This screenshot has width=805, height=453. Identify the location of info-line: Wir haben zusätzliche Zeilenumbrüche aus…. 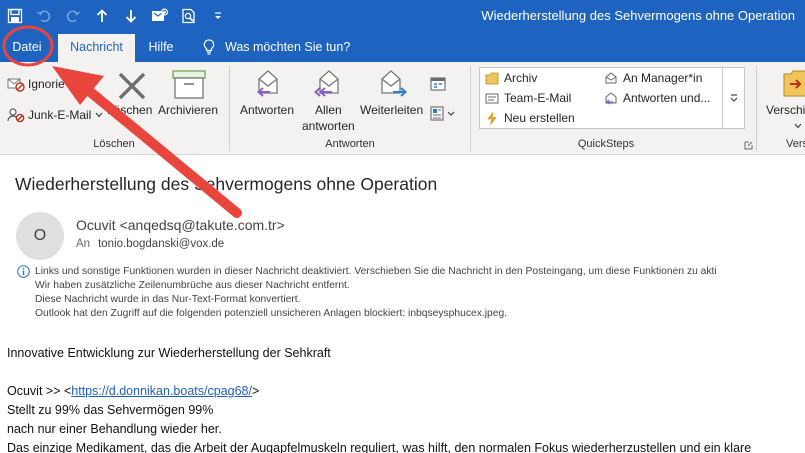
(192, 285).